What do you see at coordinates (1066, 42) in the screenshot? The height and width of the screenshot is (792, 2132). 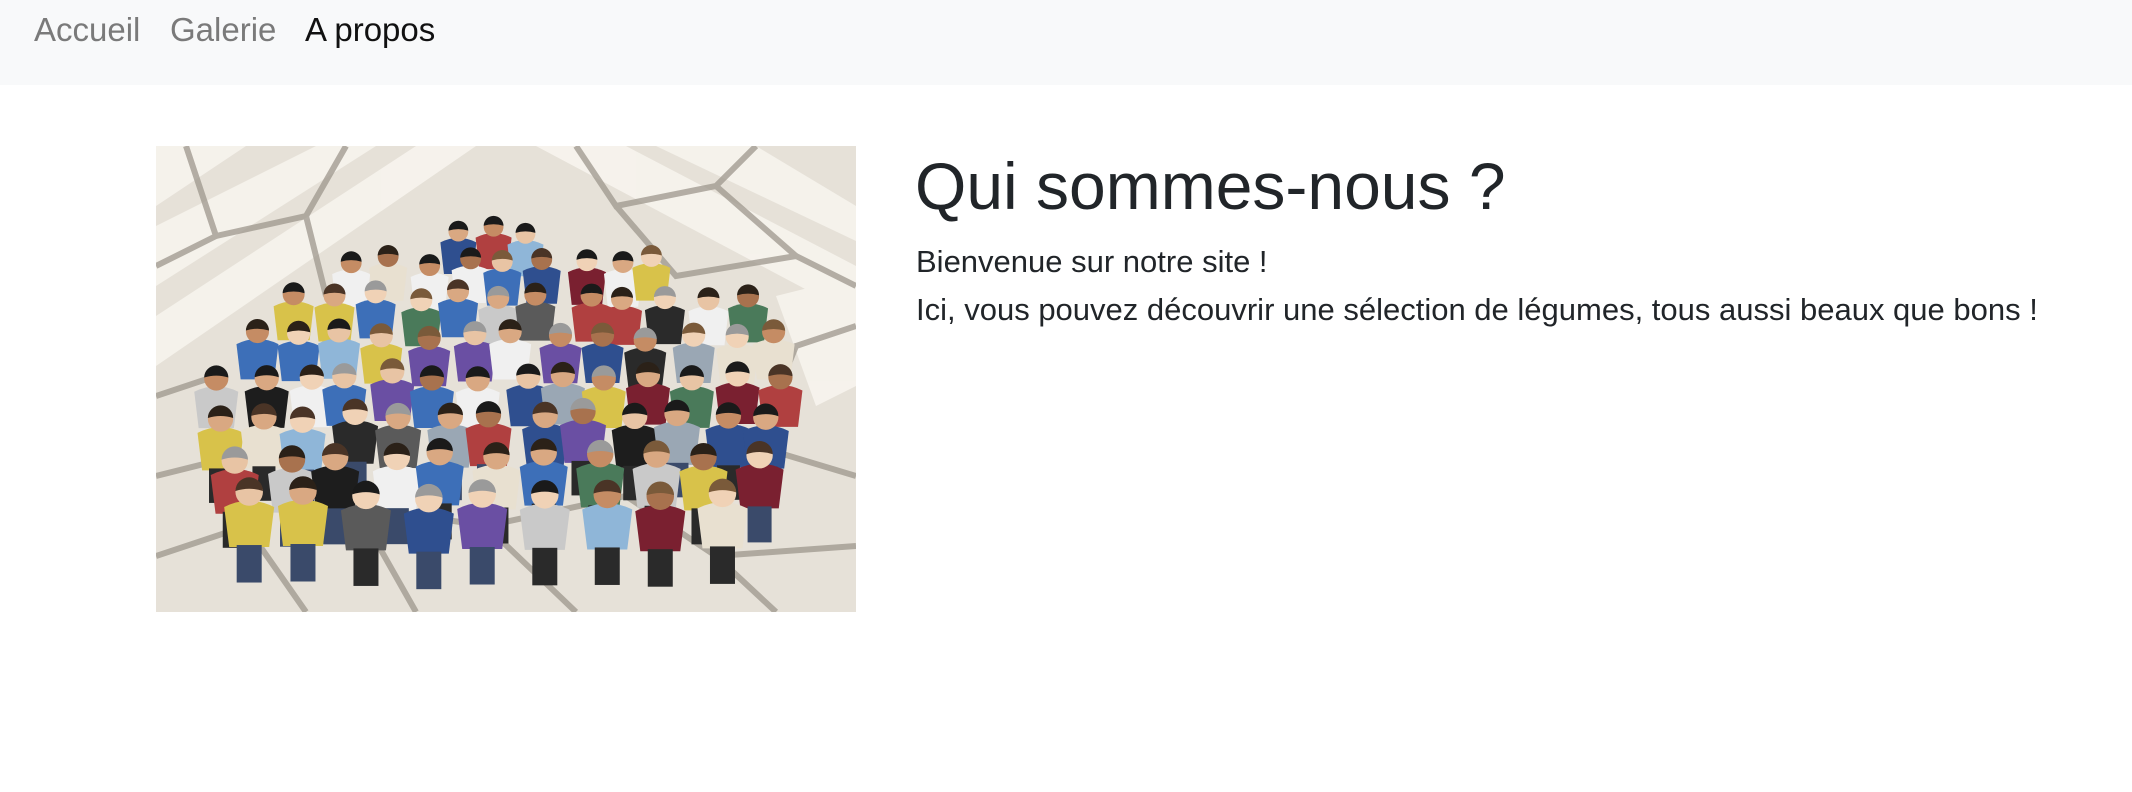 I see `navbar: Accueil Galerie A propos` at bounding box center [1066, 42].